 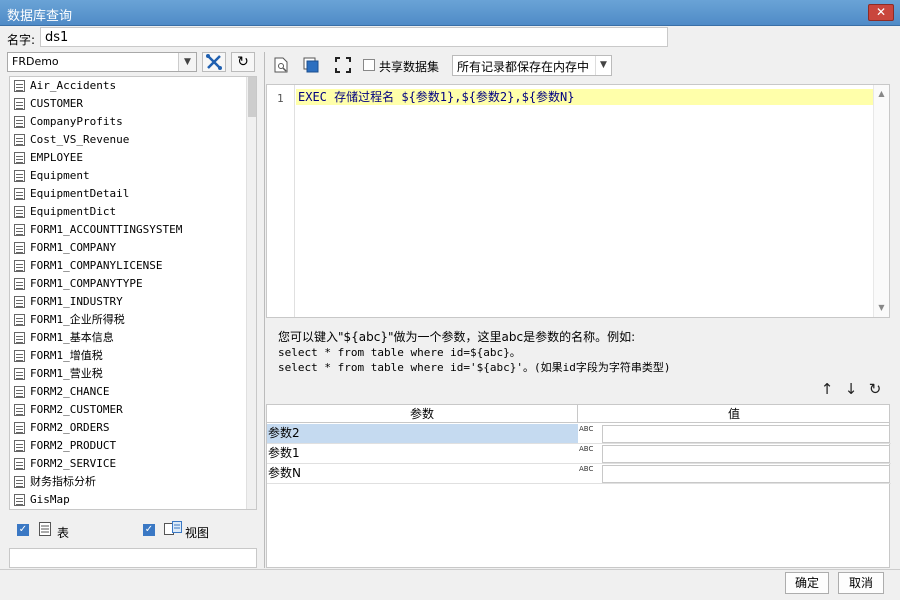 I want to click on arrow-up-icon: ↑, so click(x=827, y=389).